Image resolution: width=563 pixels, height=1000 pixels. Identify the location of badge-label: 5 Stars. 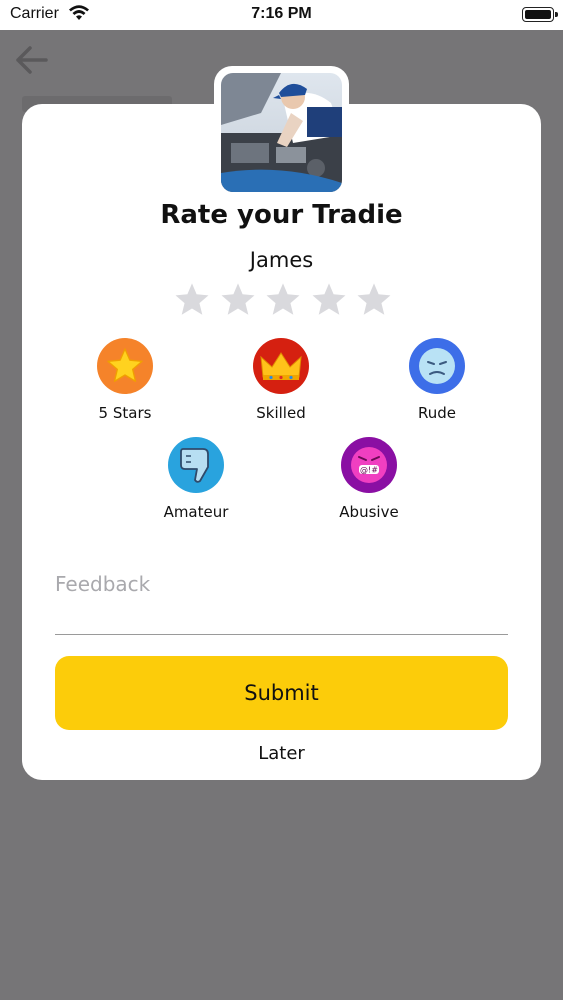
(125, 413).